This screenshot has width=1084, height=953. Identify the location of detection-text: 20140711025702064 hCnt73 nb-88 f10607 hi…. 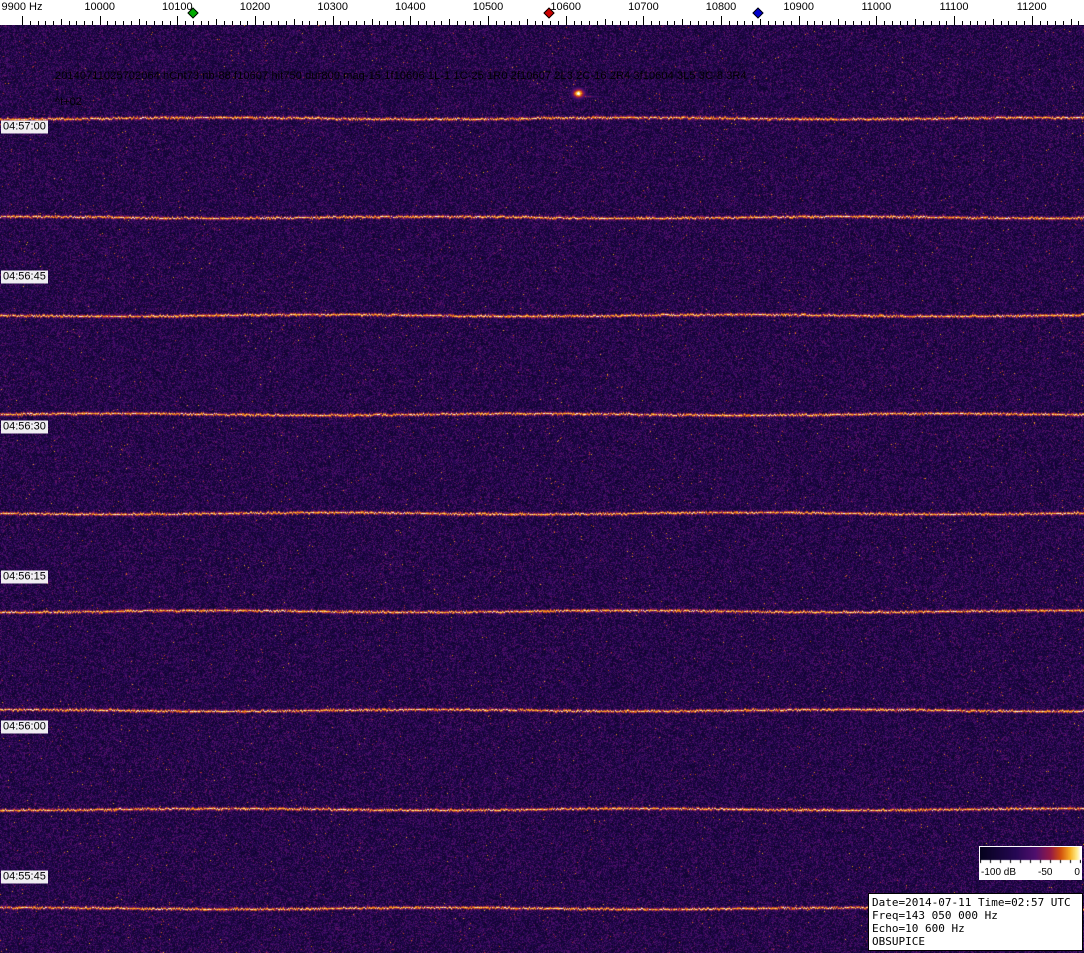
(401, 76).